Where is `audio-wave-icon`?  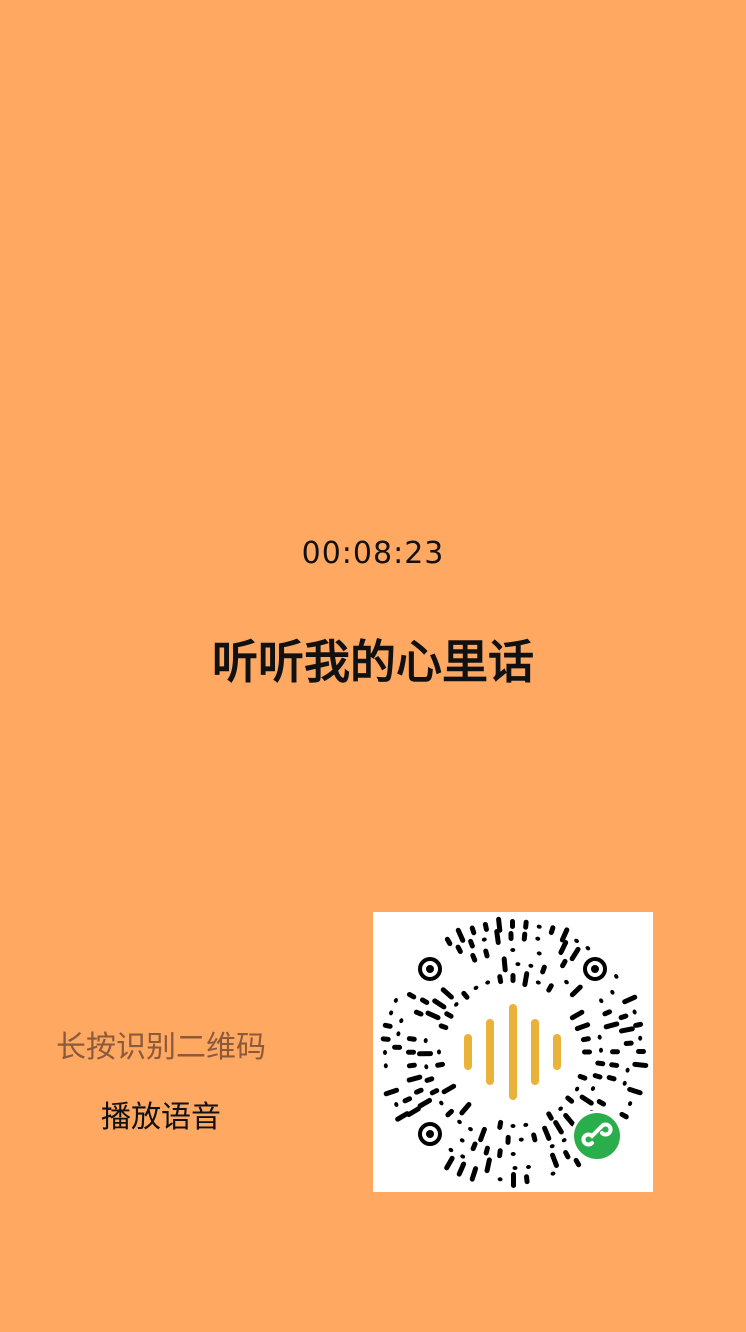 audio-wave-icon is located at coordinates (512, 1052).